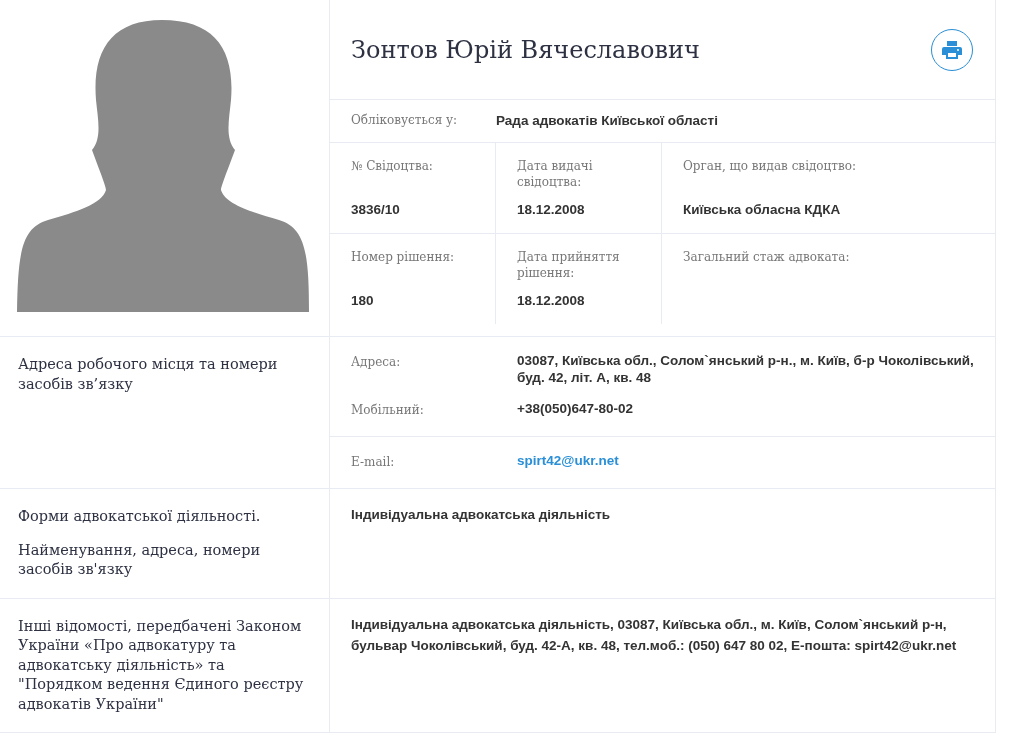 This screenshot has width=1024, height=733. Describe the element at coordinates (767, 258) in the screenshot. I see `field-label: Загальний стаж адвоката:` at that location.